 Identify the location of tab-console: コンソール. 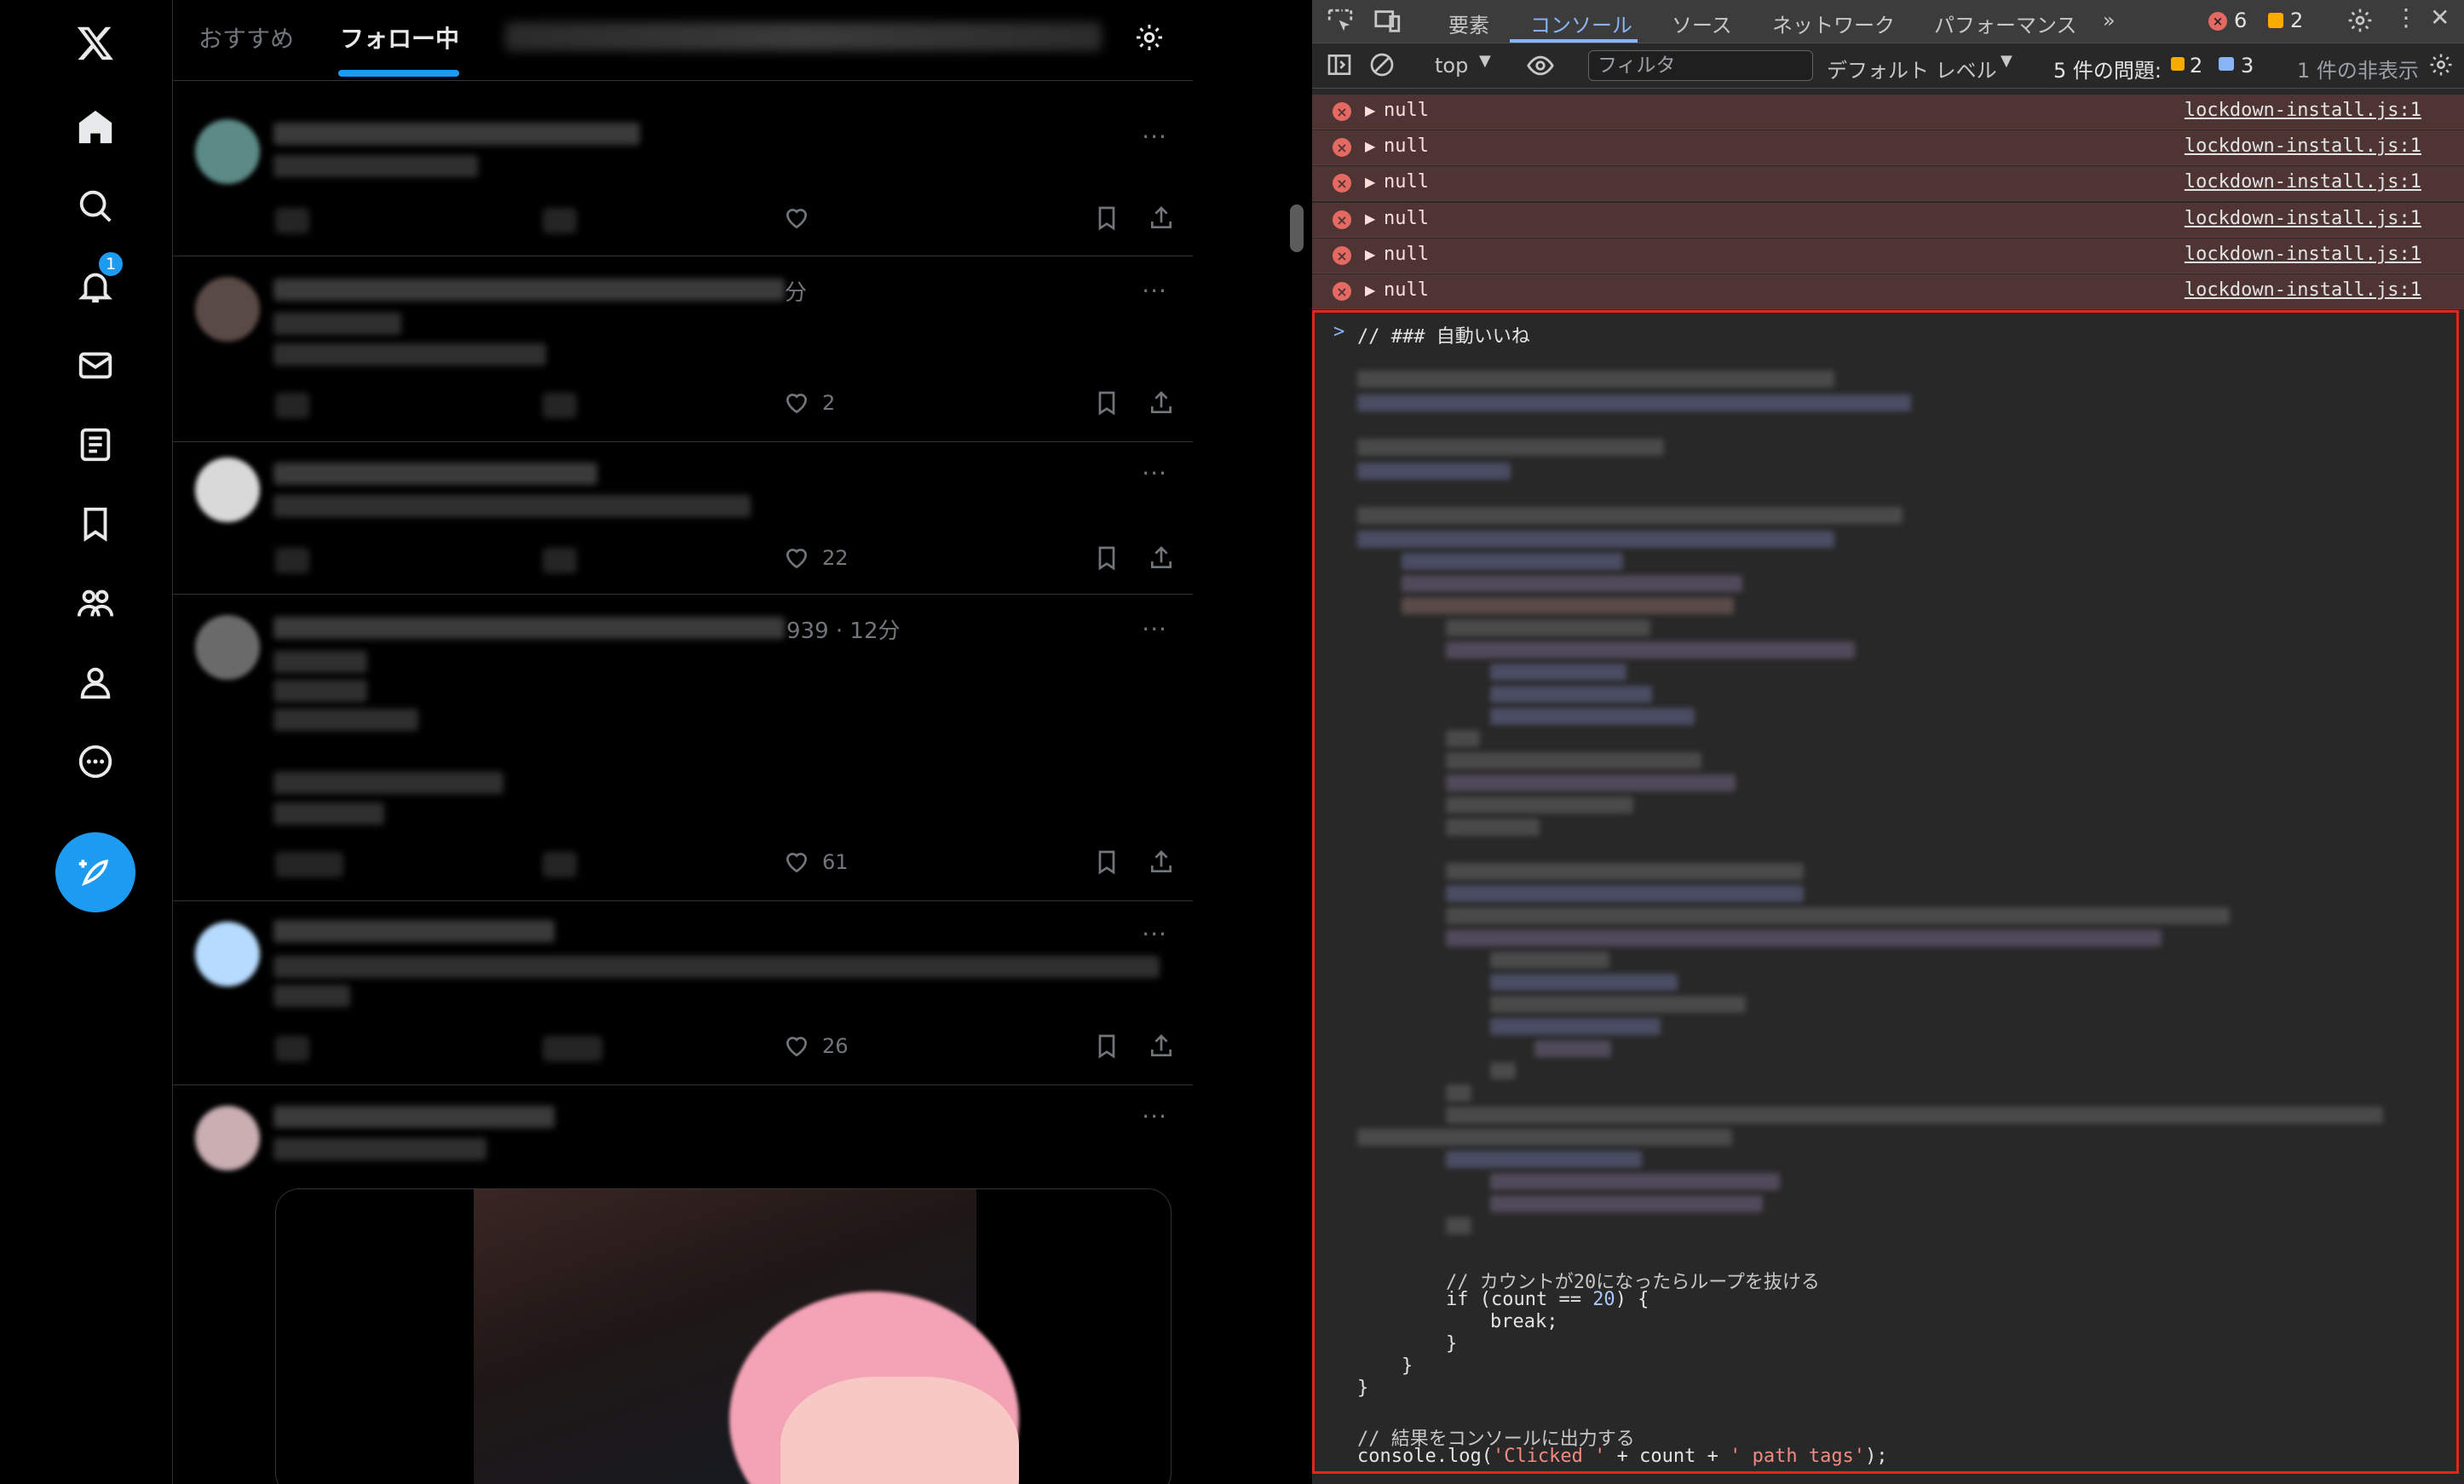
(1581, 23).